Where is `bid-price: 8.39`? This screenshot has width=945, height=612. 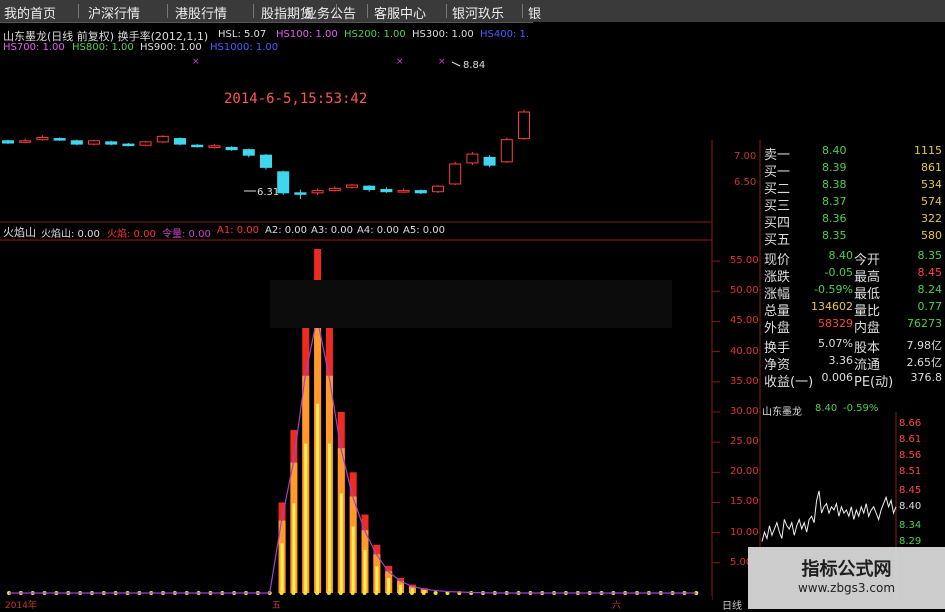
bid-price: 8.39 is located at coordinates (834, 167).